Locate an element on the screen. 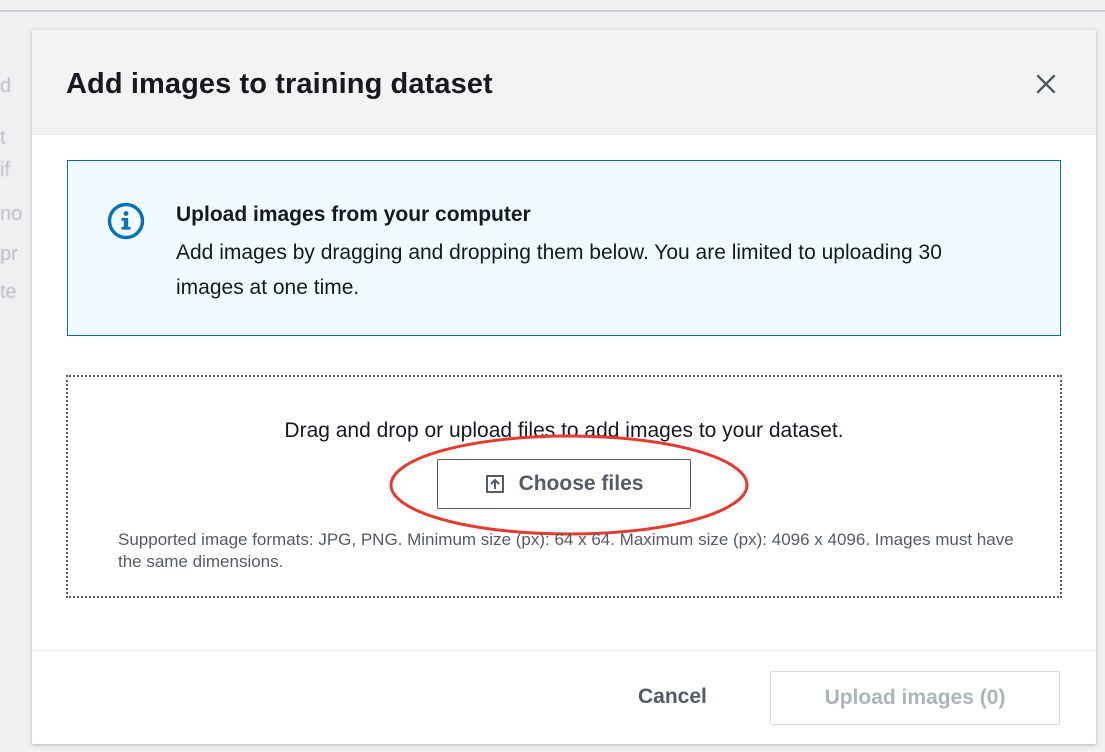 The image size is (1105, 752). choose-files-label: Choose files is located at coordinates (581, 483).